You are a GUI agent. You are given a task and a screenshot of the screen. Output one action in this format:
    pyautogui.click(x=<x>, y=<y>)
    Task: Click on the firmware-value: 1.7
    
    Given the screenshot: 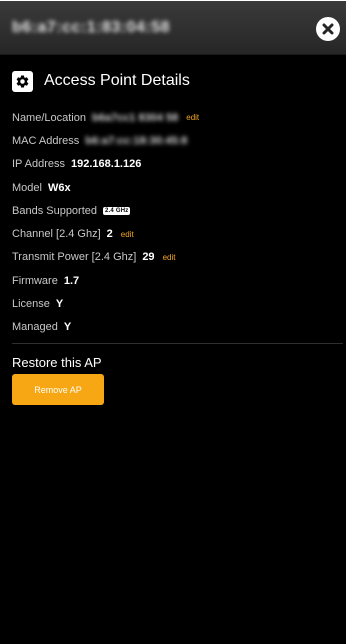 What is the action you would take?
    pyautogui.click(x=71, y=280)
    